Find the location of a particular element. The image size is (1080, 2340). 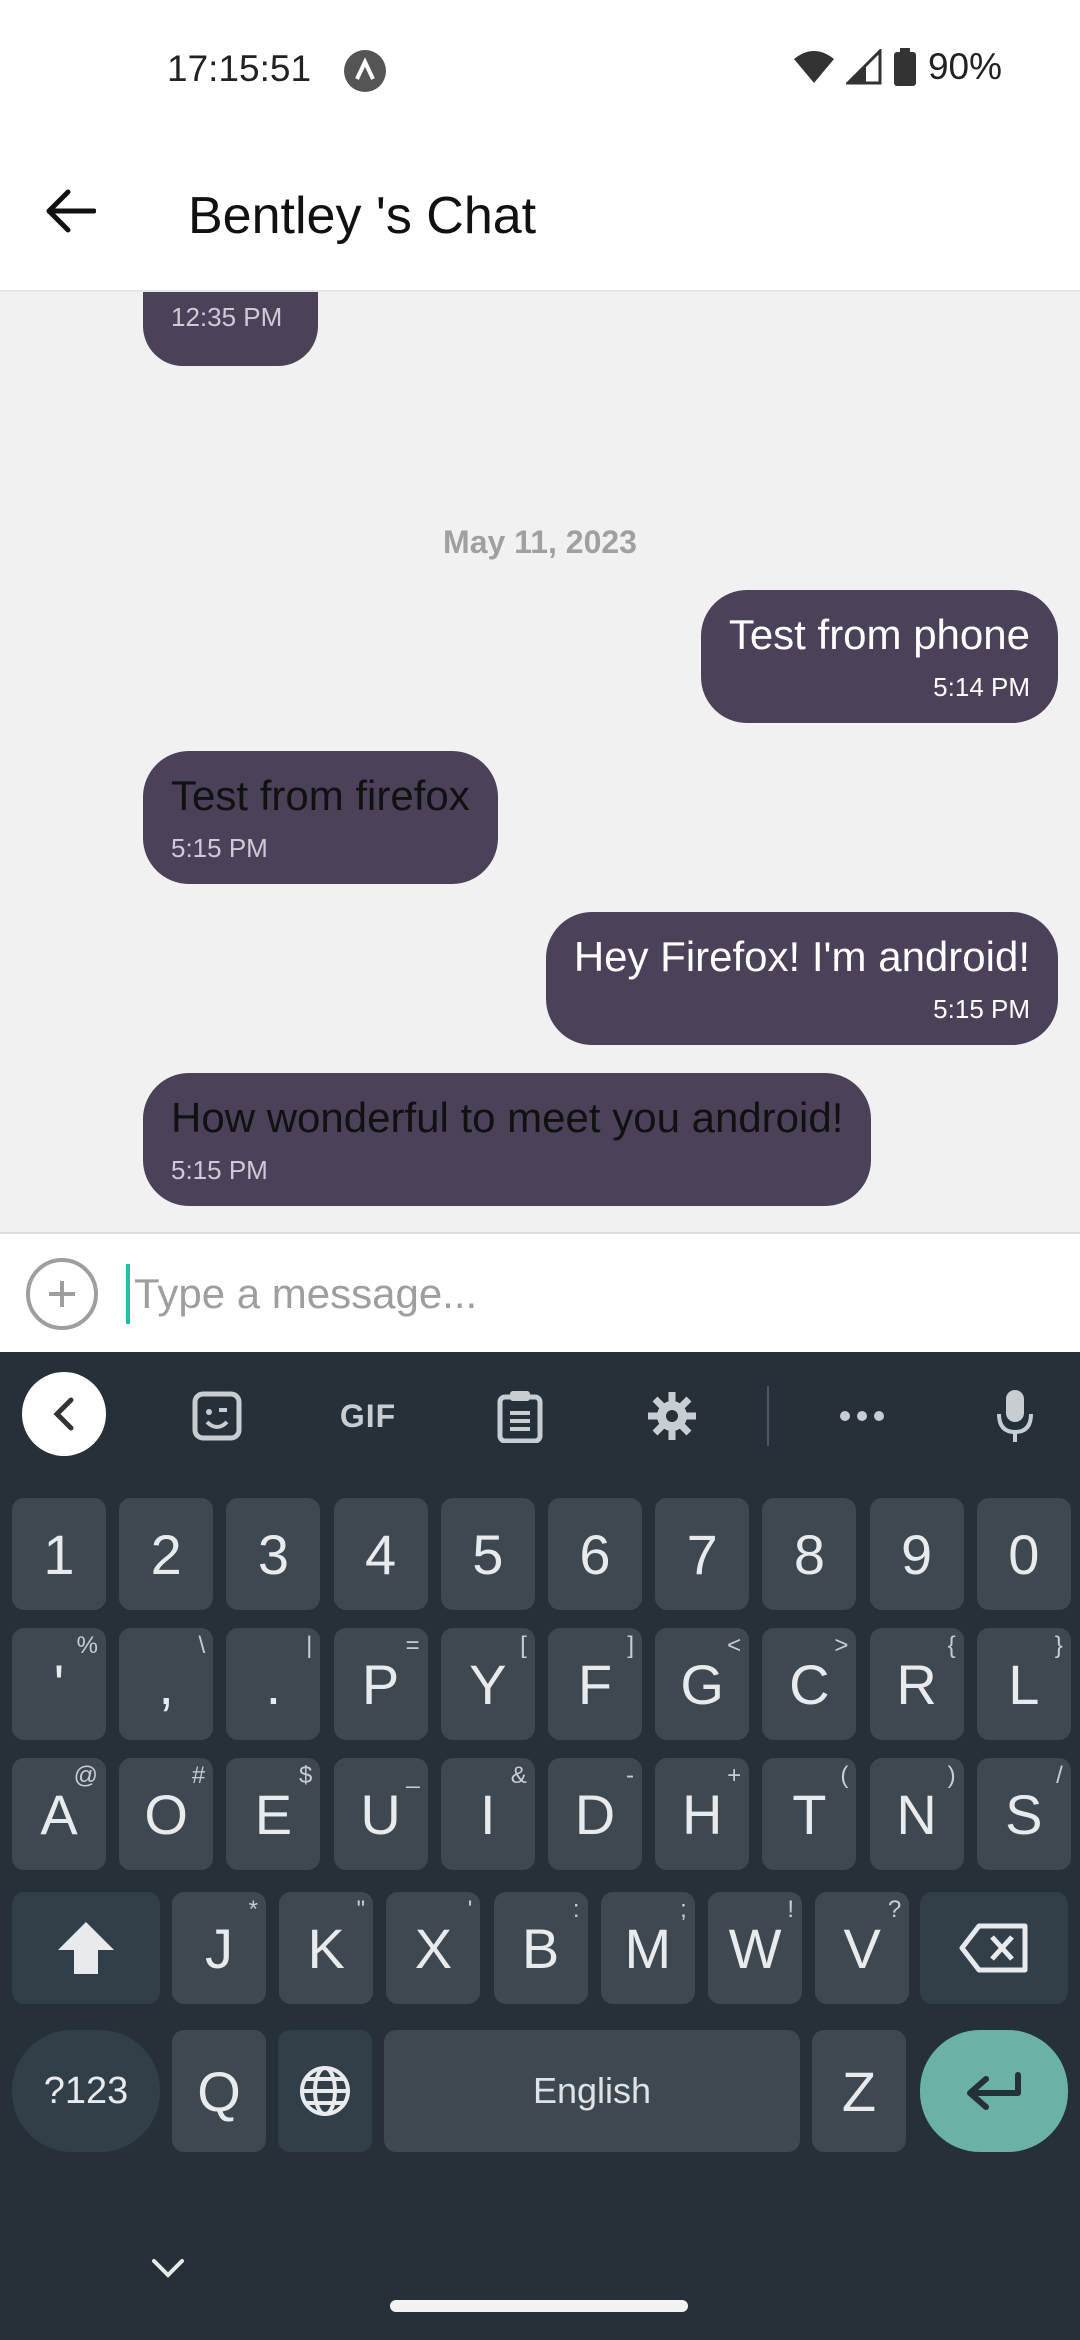

key-2: 2 is located at coordinates (166, 1554).